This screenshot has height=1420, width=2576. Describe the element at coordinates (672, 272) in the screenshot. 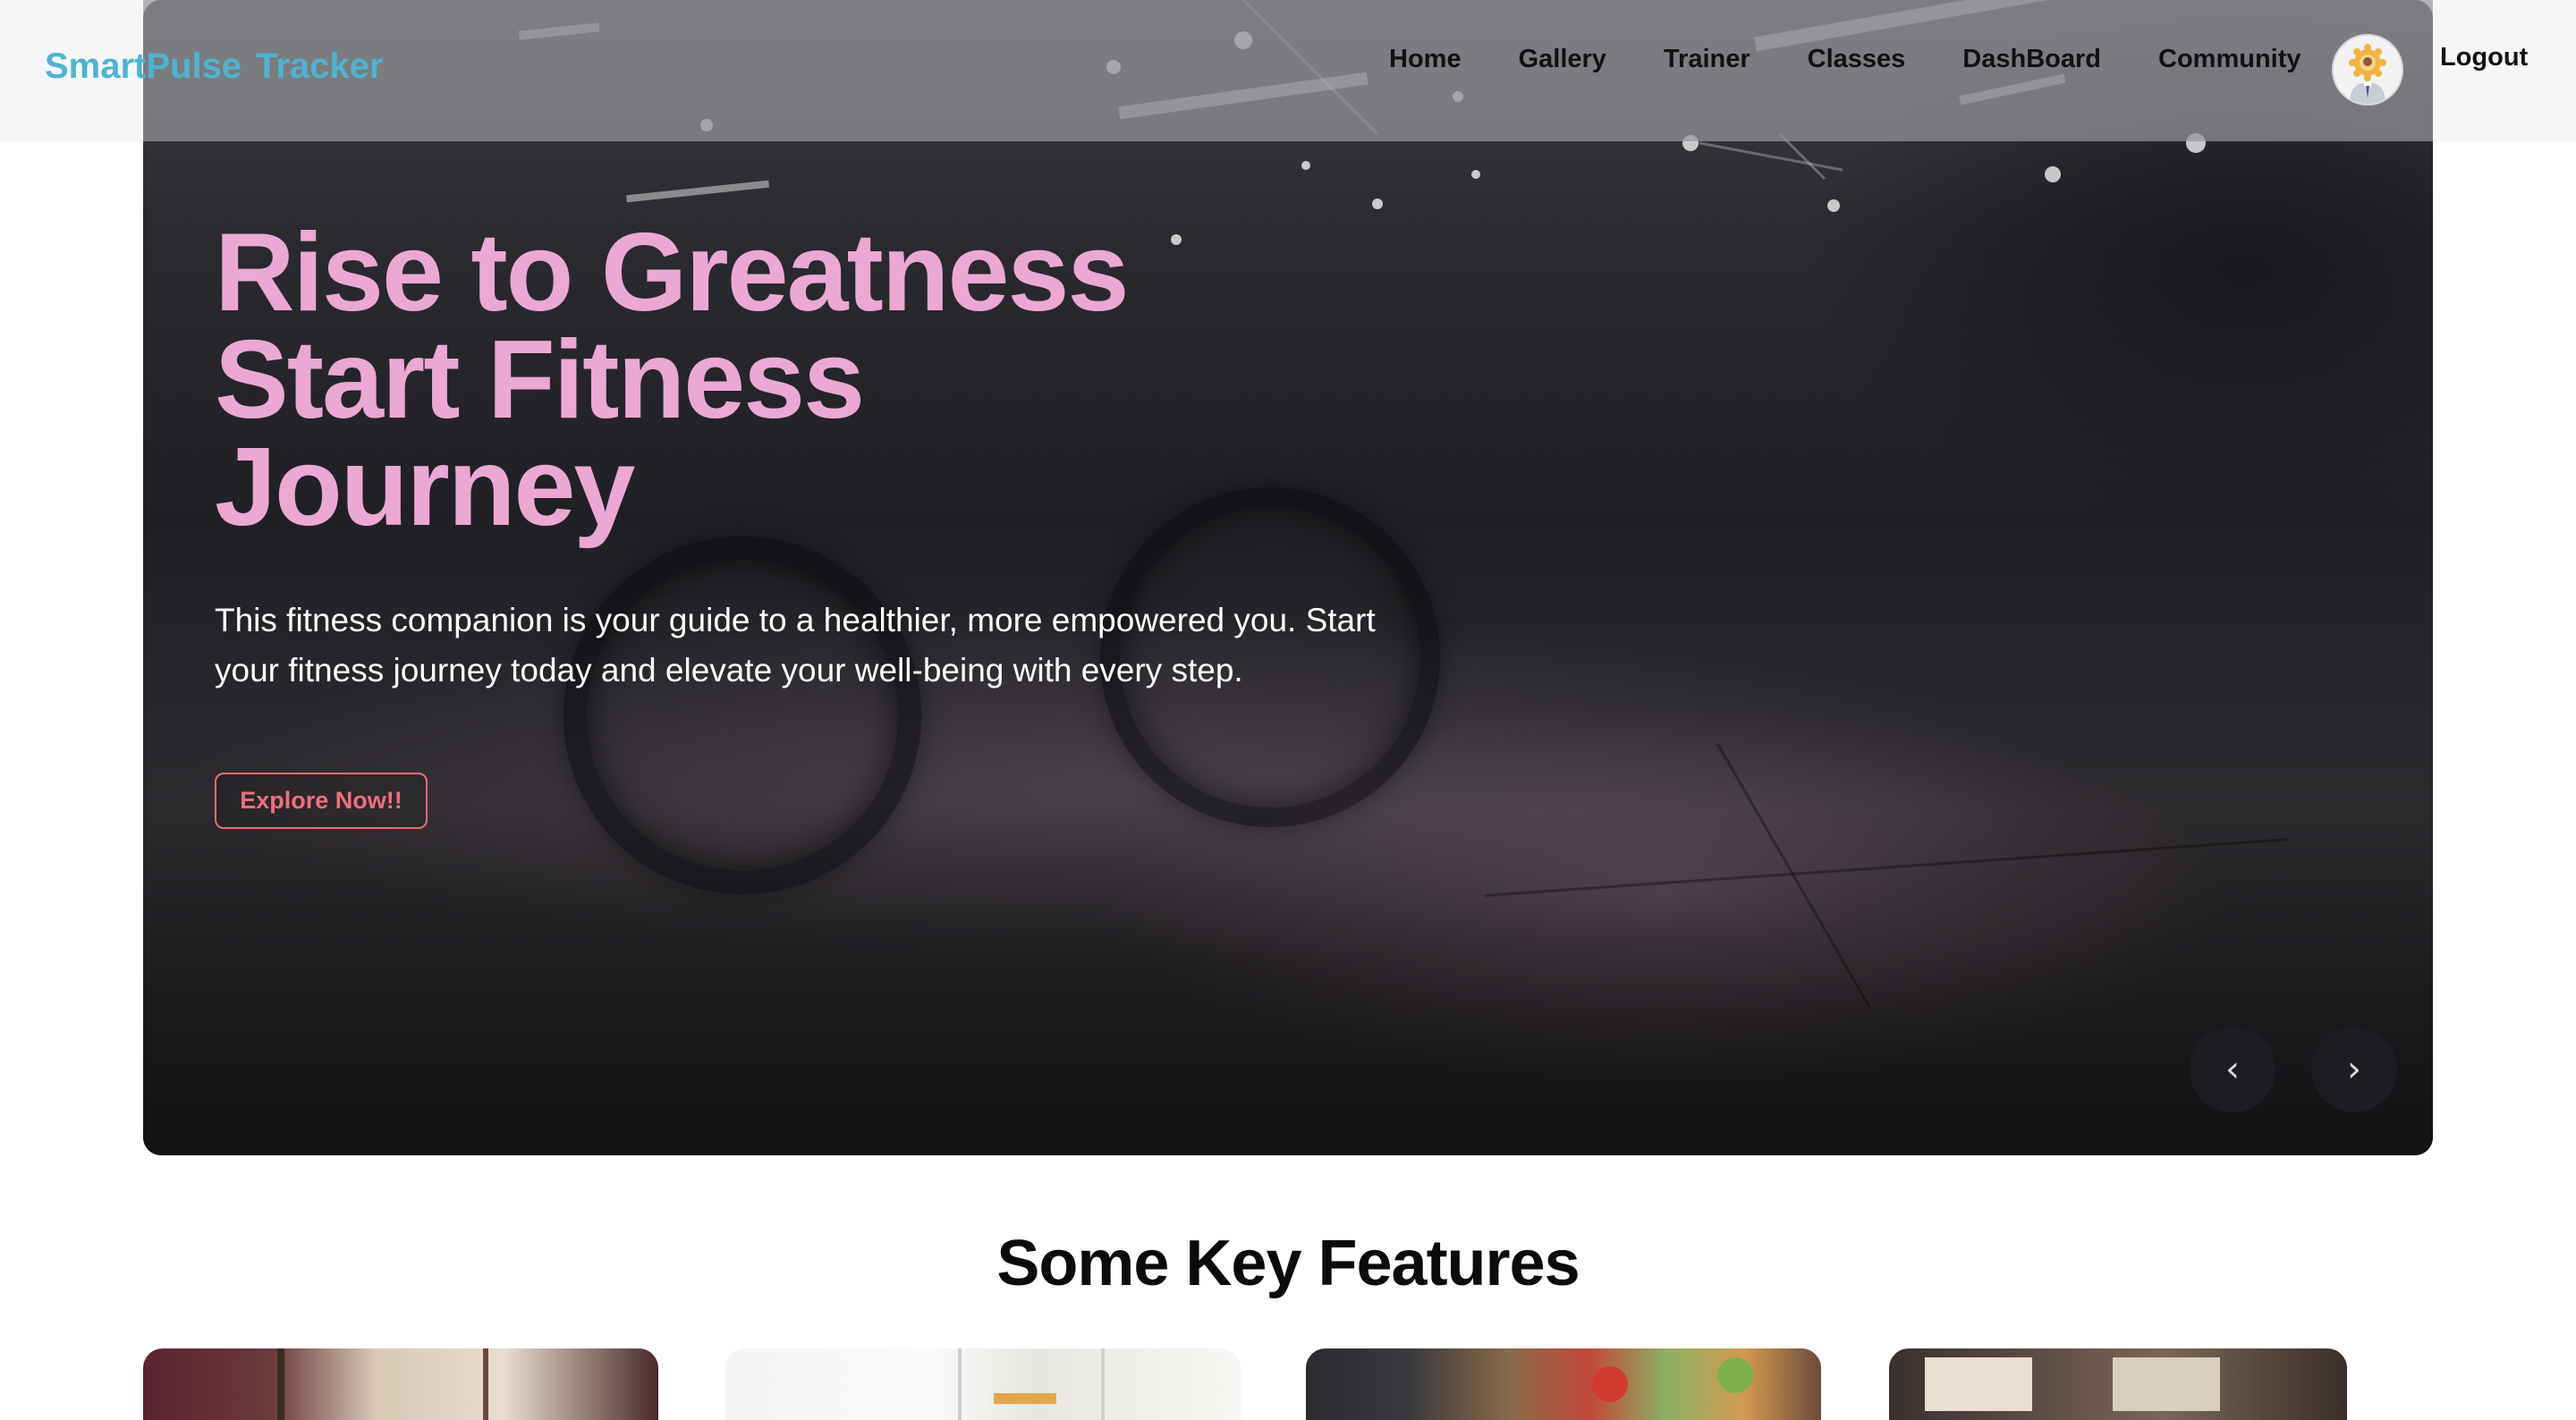

I see `hero-title-line: Rise to Greatness` at that location.